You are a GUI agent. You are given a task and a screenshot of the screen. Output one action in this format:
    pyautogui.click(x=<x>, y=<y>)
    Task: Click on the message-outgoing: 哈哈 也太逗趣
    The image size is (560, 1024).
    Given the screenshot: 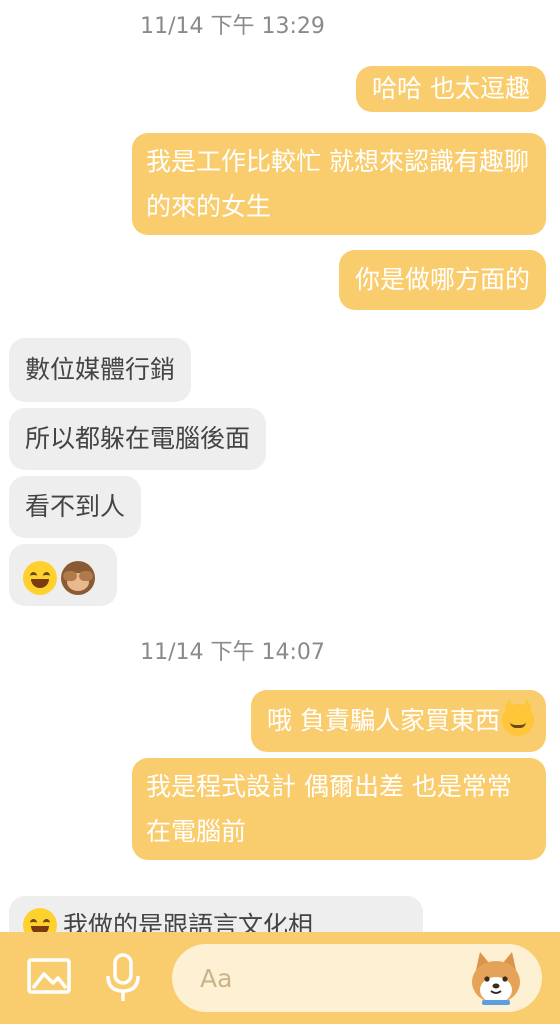 What is the action you would take?
    pyautogui.click(x=451, y=89)
    